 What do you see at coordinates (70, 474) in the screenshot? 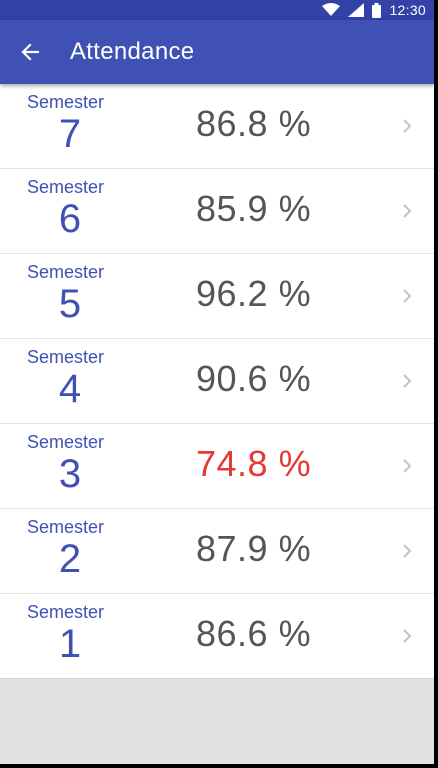
I see `semester-number: 3` at bounding box center [70, 474].